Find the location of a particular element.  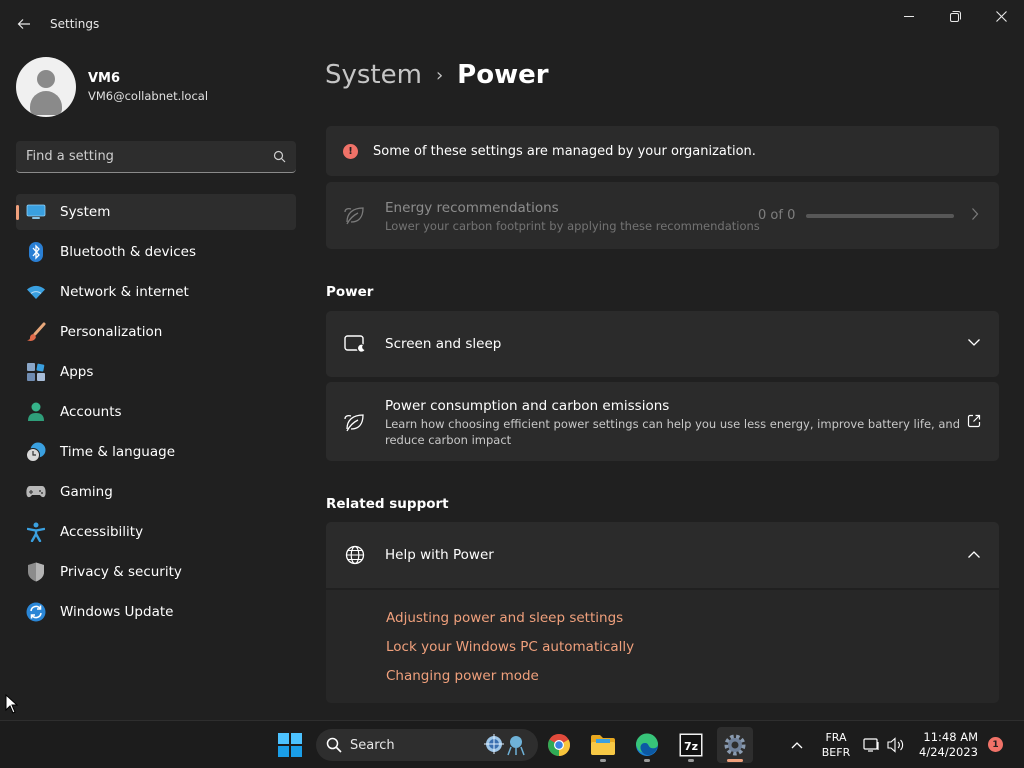

back-button is located at coordinates (24, 24).